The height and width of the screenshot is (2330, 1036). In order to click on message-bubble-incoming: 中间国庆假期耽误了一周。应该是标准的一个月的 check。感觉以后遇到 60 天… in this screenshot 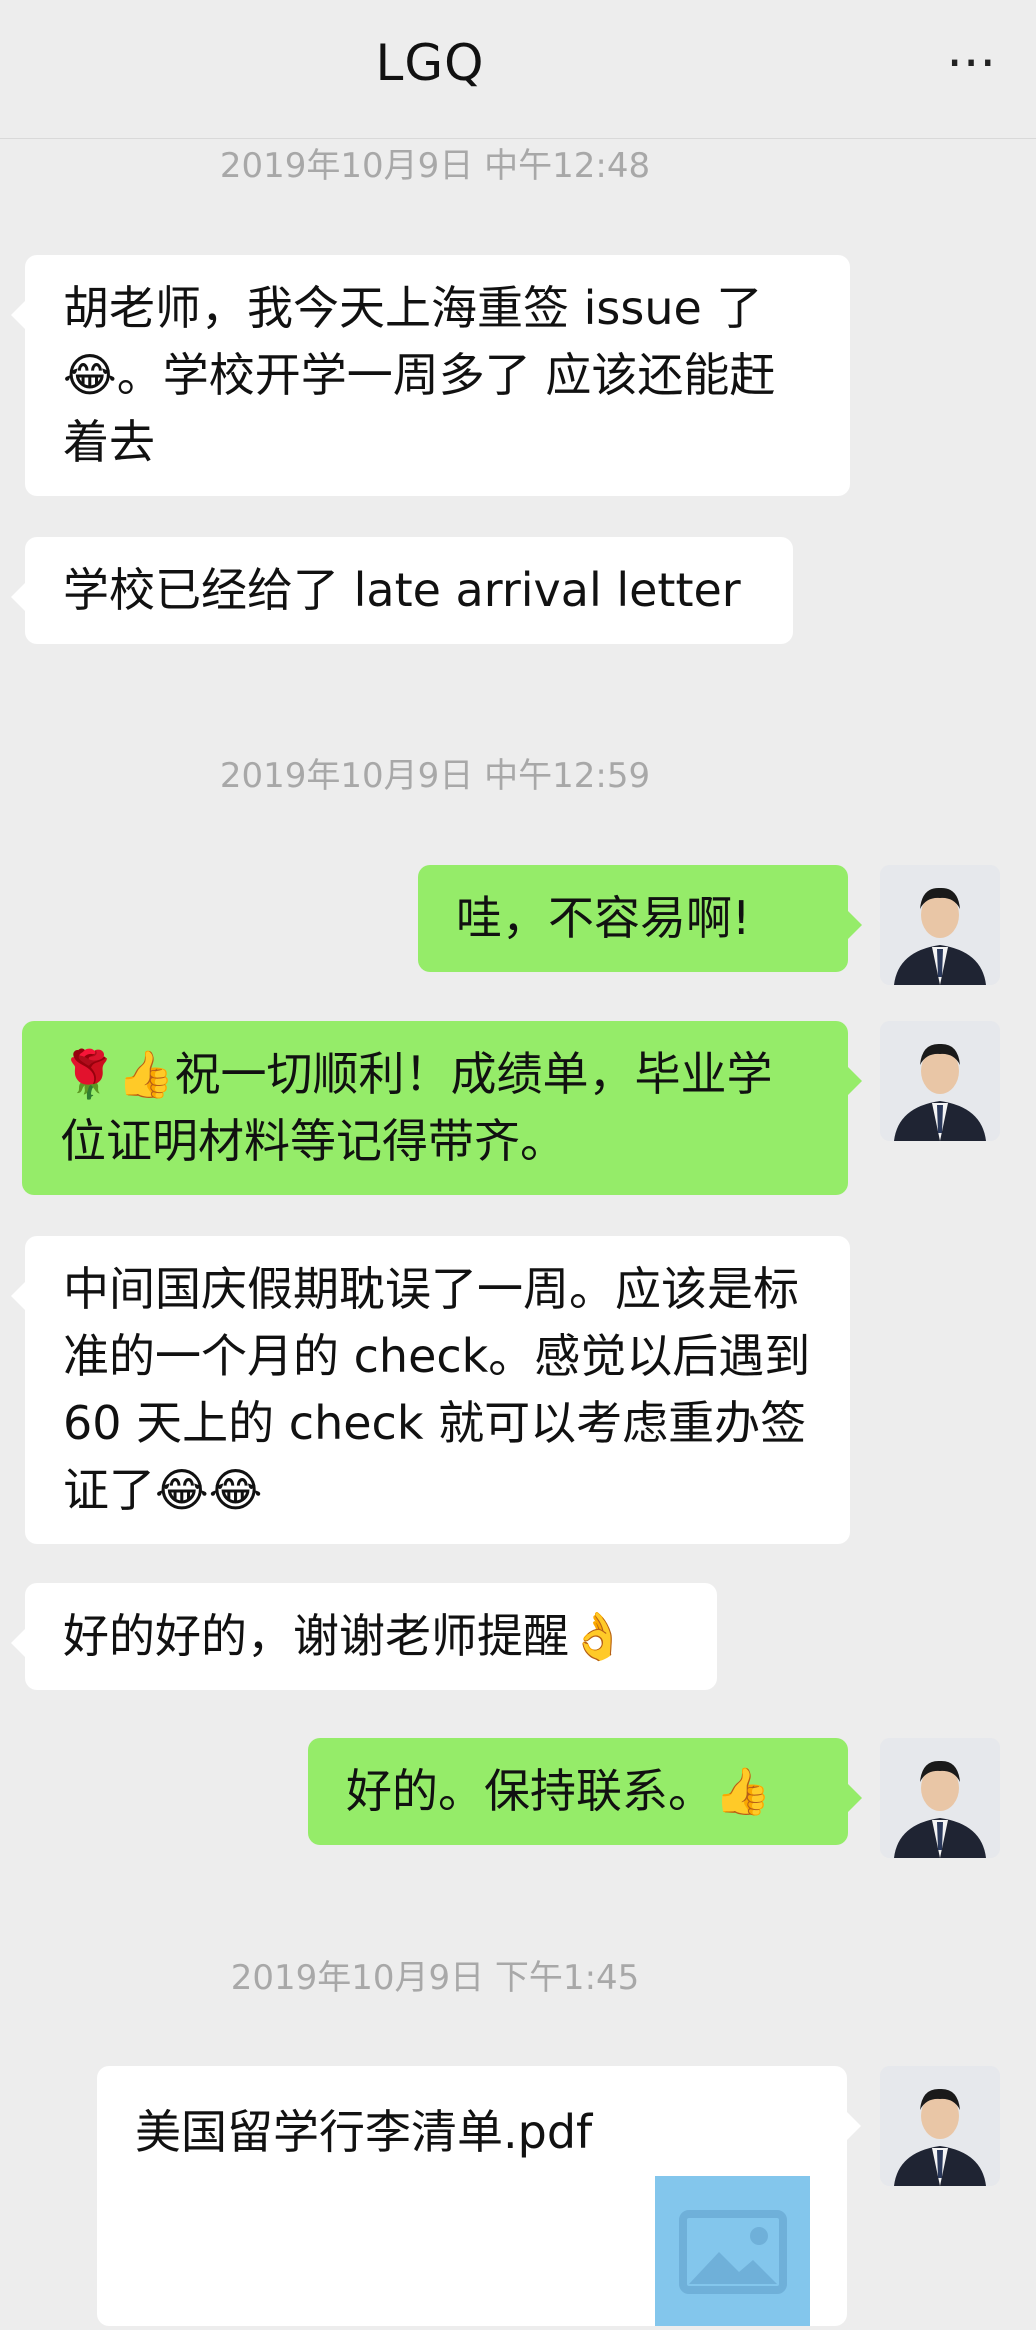, I will do `click(430, 1390)`.